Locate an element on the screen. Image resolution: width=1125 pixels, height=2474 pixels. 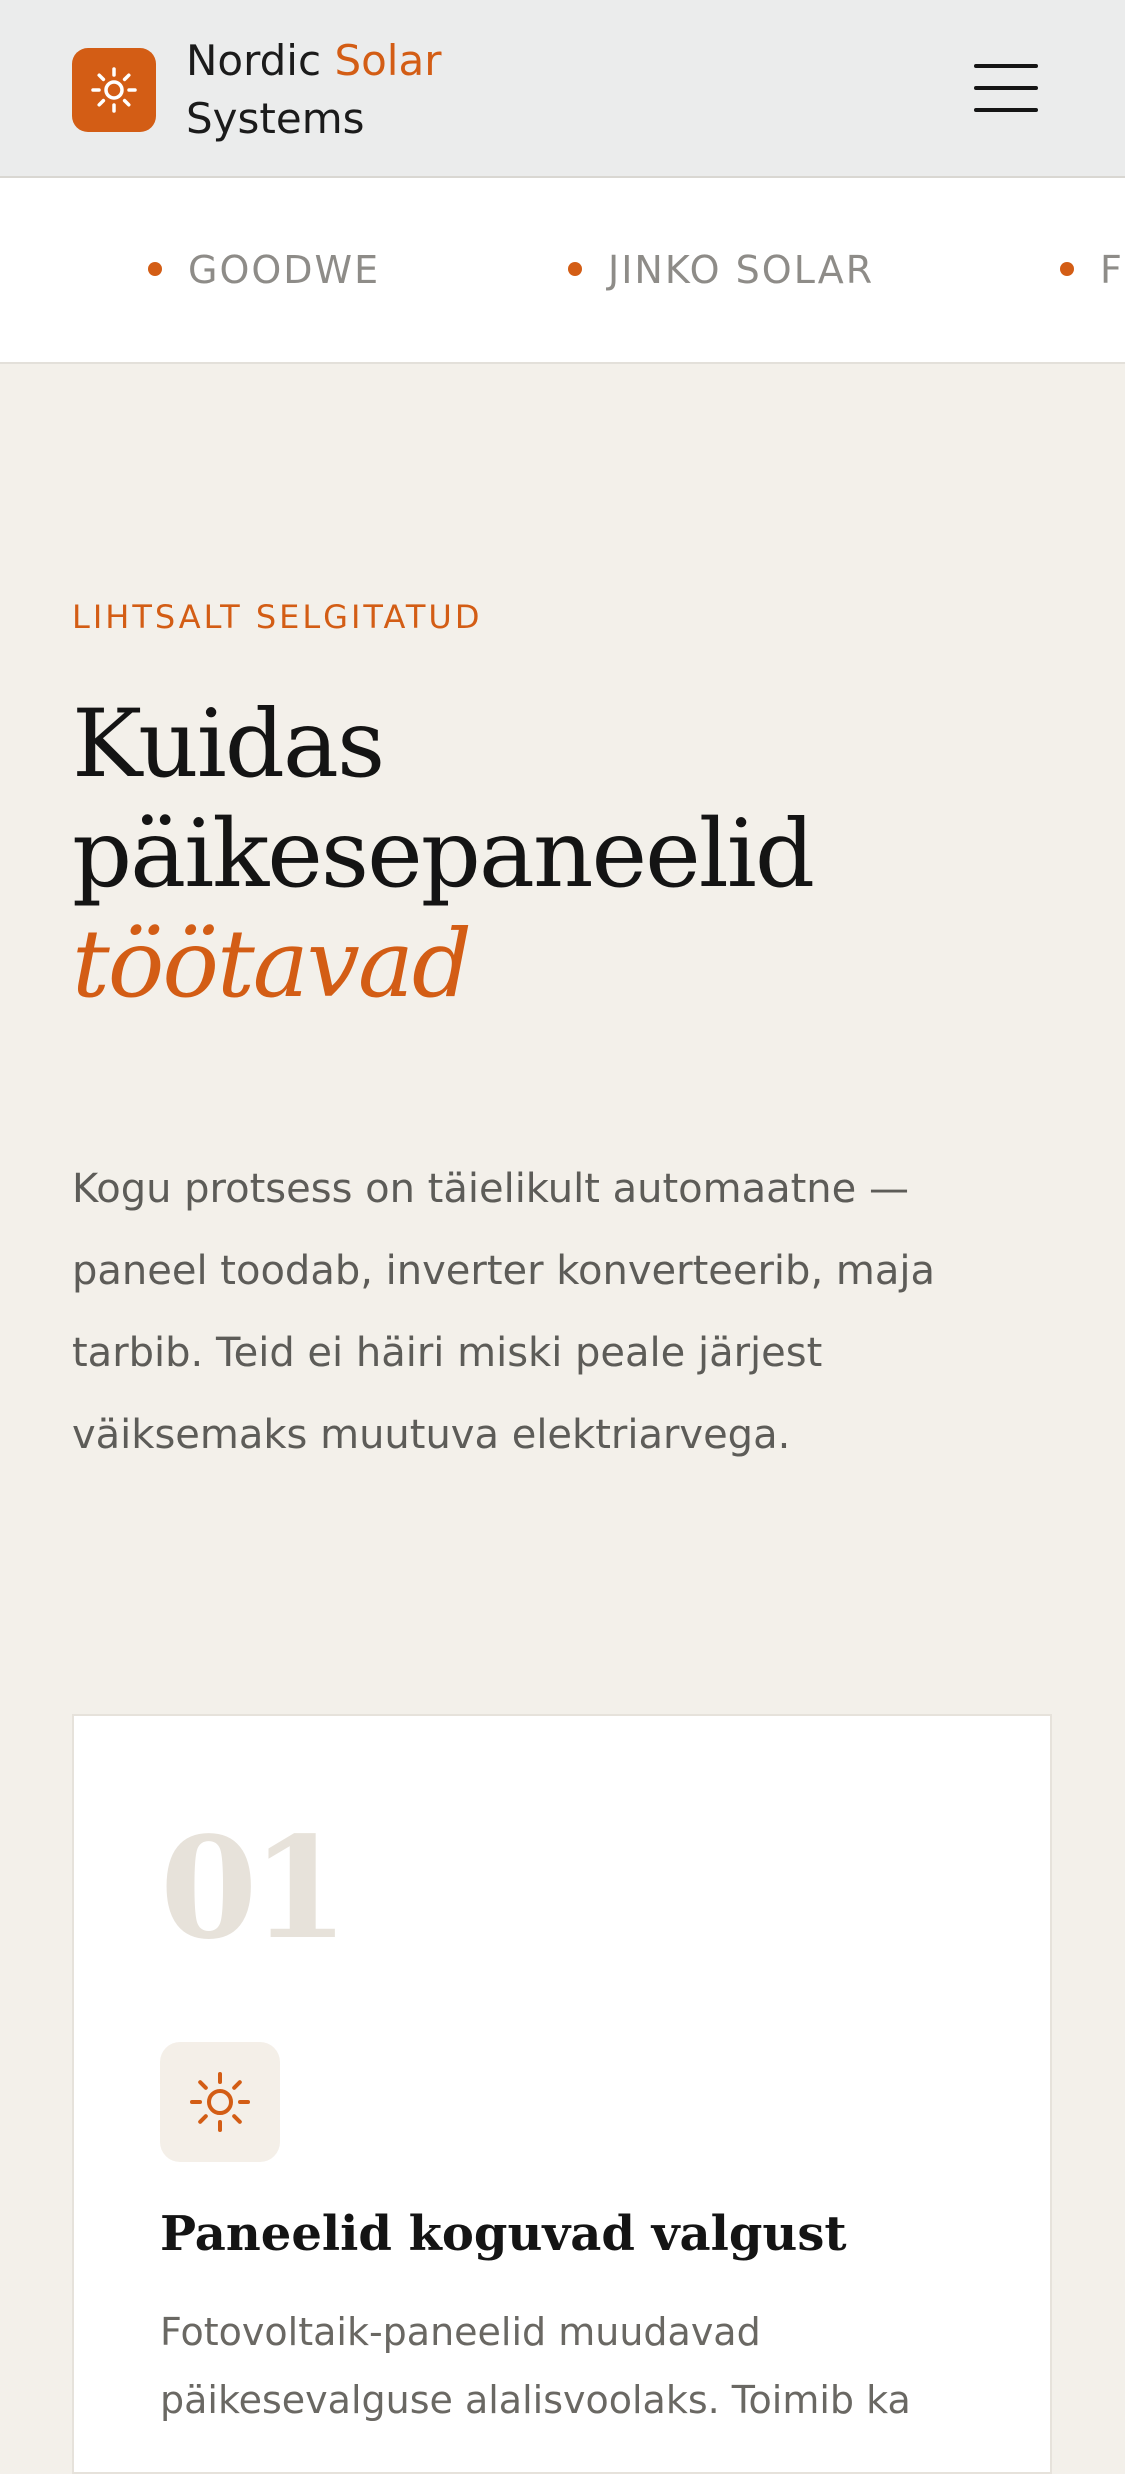
ticker-item-partial: F is located at coordinates (1092, 272).